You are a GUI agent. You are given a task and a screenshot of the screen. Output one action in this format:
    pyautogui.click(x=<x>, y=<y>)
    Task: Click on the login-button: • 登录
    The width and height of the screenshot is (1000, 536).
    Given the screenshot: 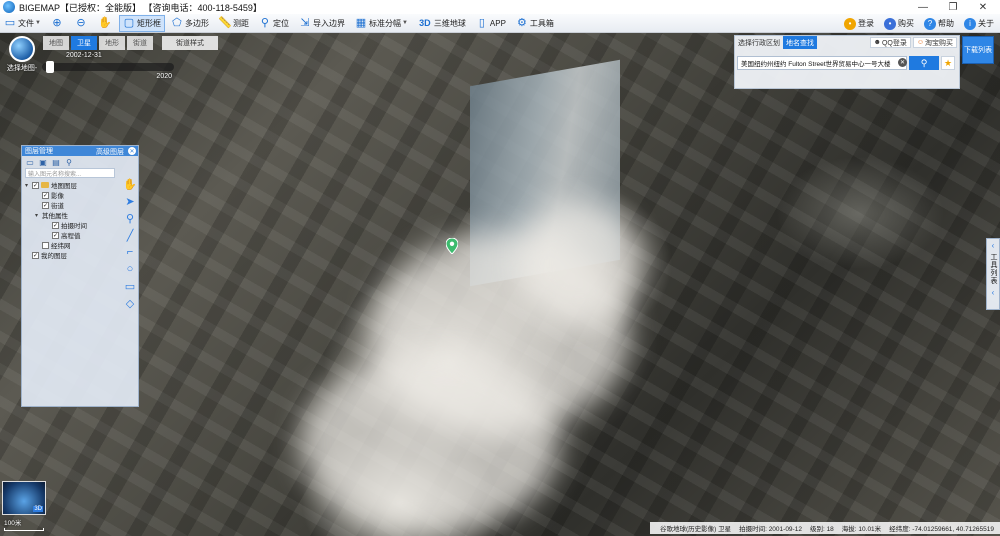 What is the action you would take?
    pyautogui.click(x=859, y=23)
    